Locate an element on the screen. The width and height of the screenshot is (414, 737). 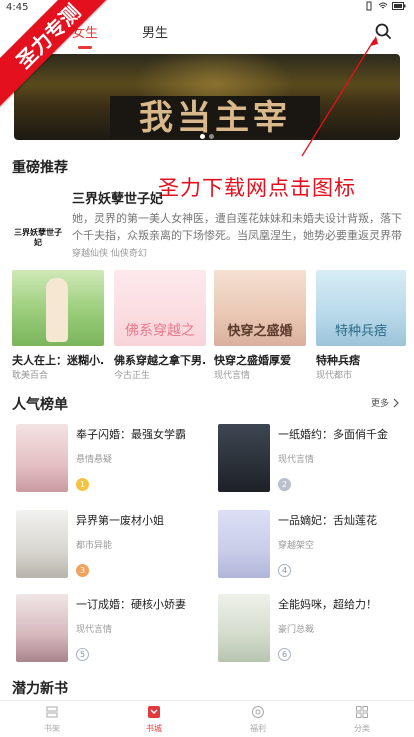
rank-medal-1: 1 is located at coordinates (82, 484).